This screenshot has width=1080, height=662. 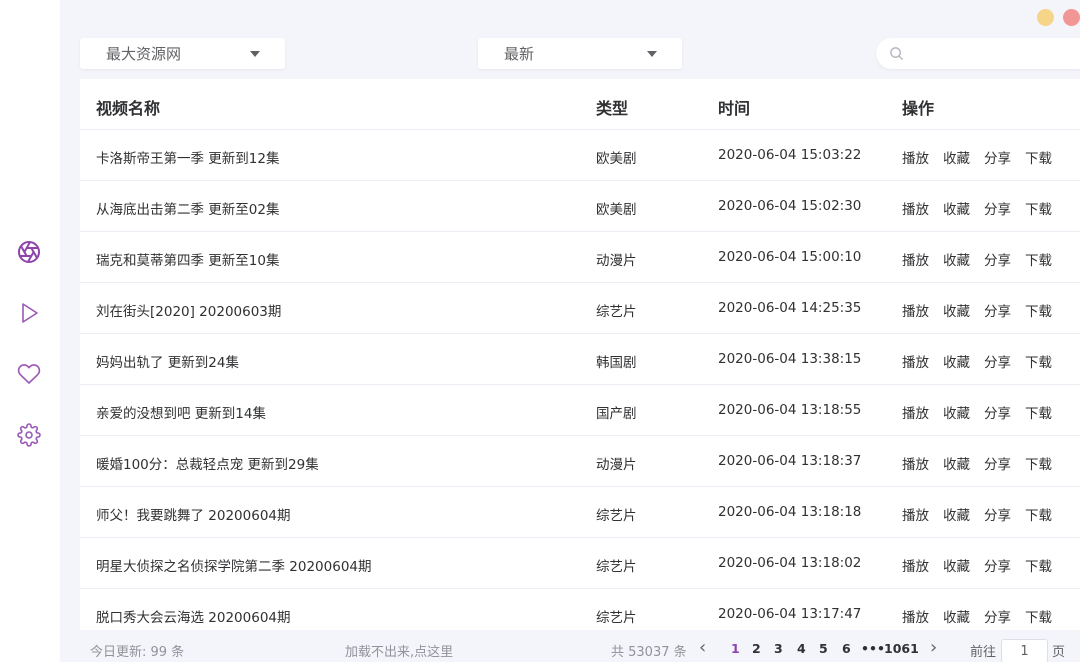 What do you see at coordinates (519, 54) in the screenshot?
I see `sort-select-value: 最新` at bounding box center [519, 54].